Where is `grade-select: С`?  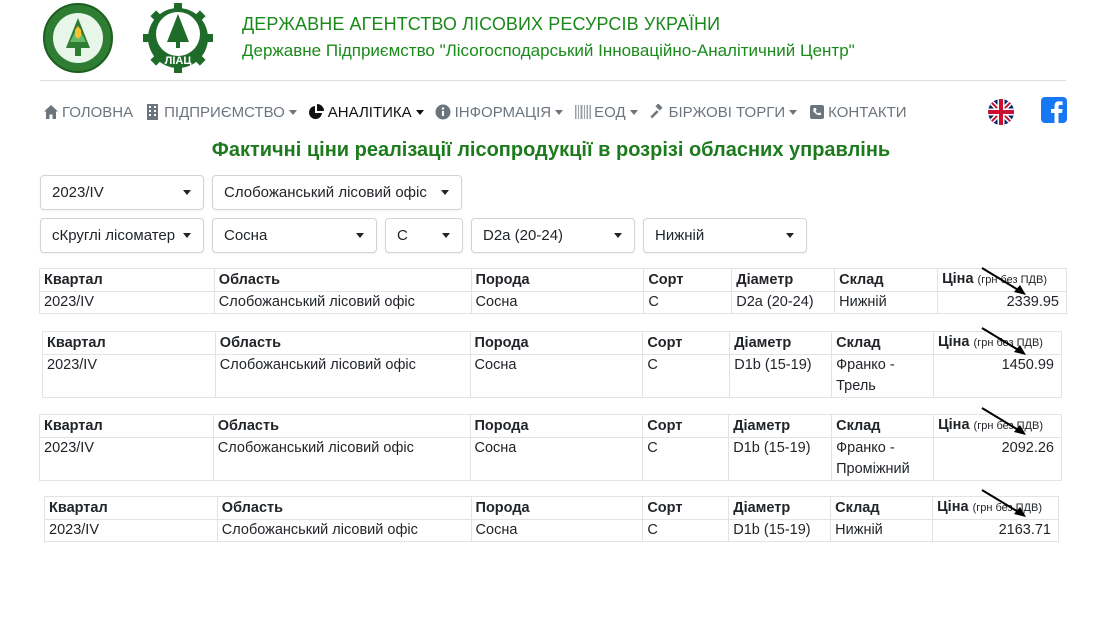 grade-select: С is located at coordinates (424, 235).